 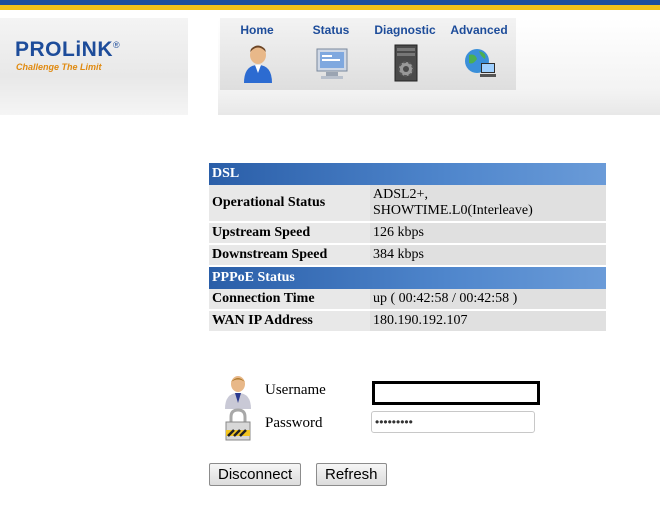 What do you see at coordinates (289, 233) in the screenshot?
I see `upstream-speed-label: Upstream Speed` at bounding box center [289, 233].